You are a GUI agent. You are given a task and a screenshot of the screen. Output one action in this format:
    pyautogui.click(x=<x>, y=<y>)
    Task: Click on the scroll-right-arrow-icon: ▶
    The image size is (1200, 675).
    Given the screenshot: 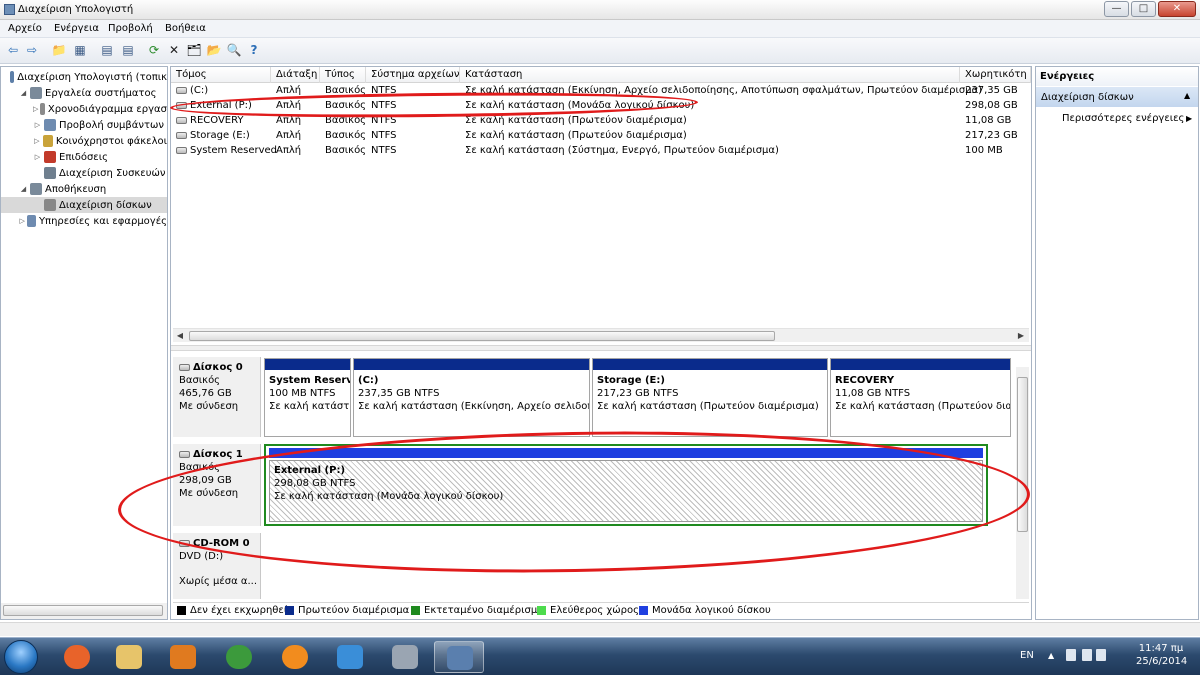 What is the action you would take?
    pyautogui.click(x=1021, y=336)
    